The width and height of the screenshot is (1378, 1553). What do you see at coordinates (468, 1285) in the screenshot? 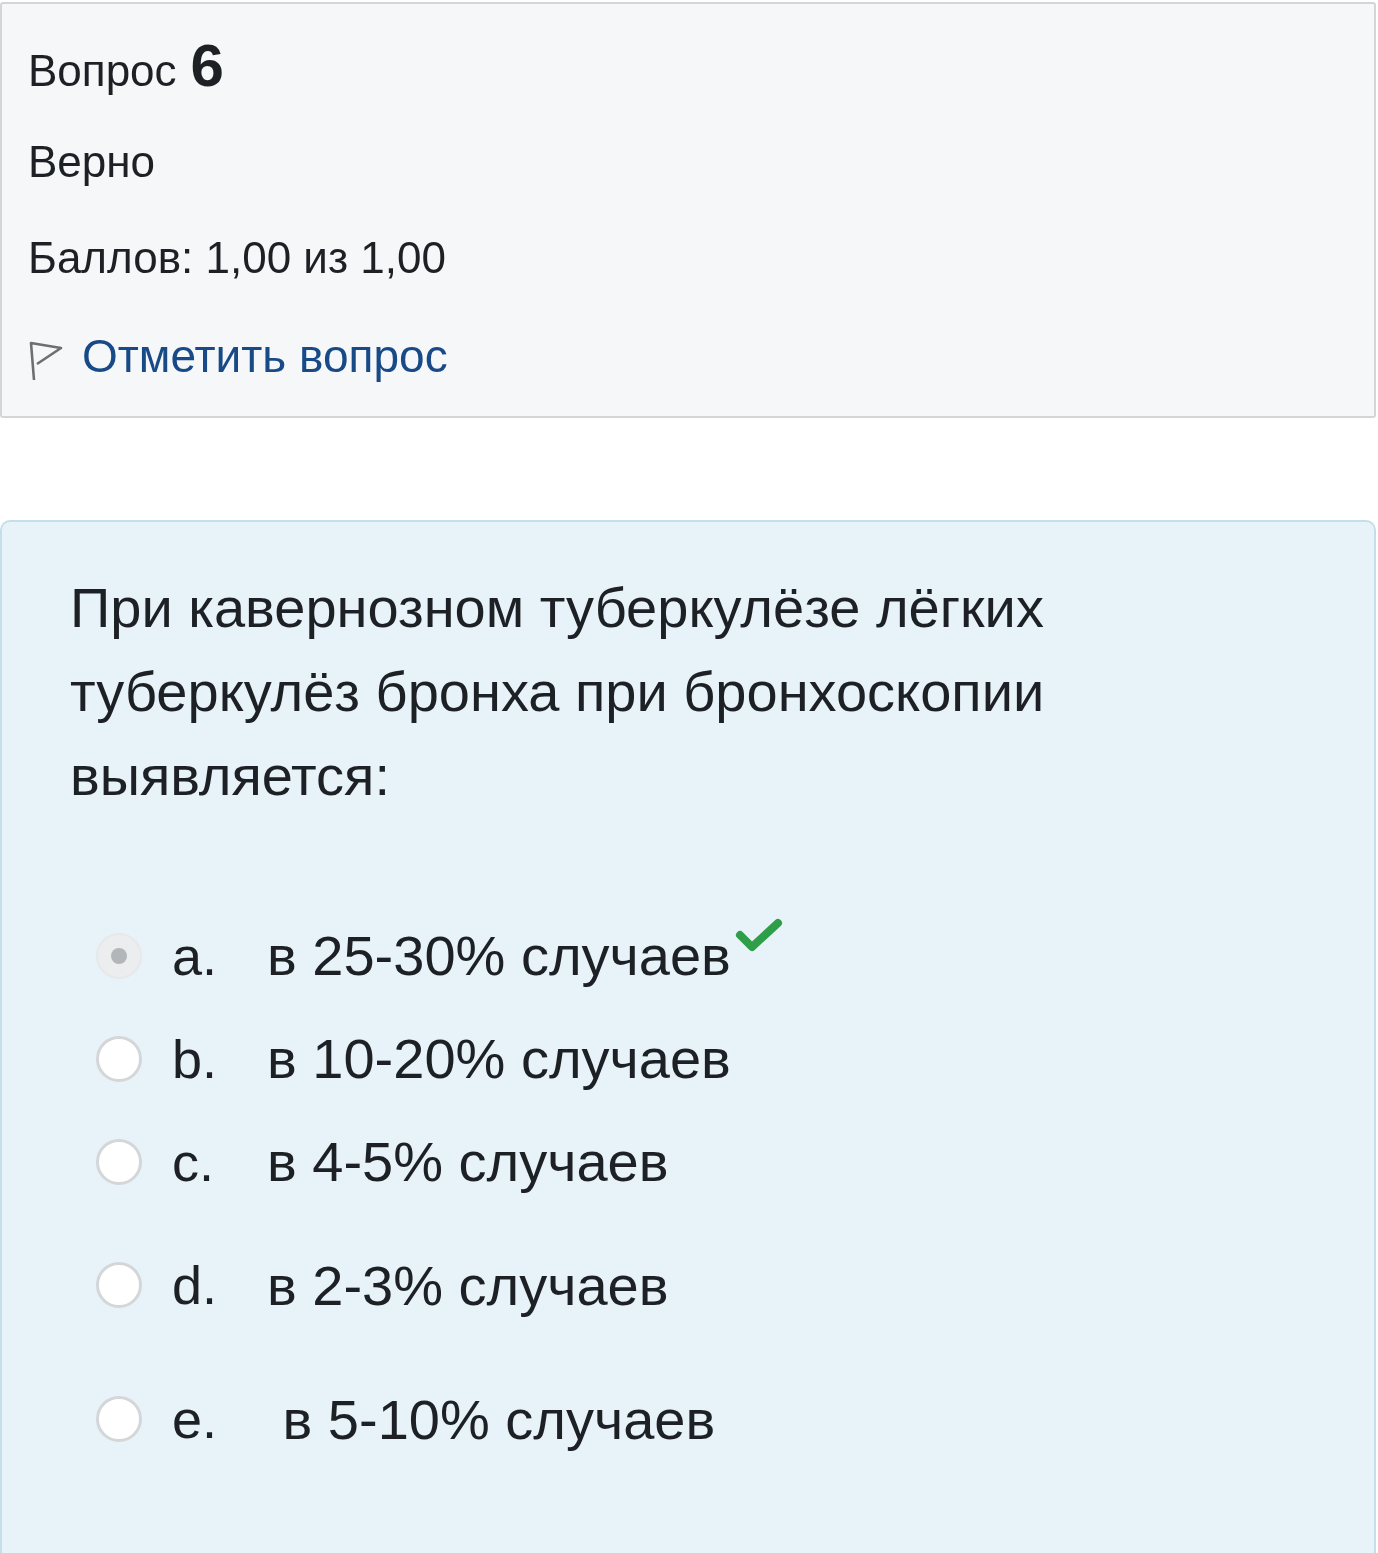
I see `answer-text: в 2-3% случаев` at bounding box center [468, 1285].